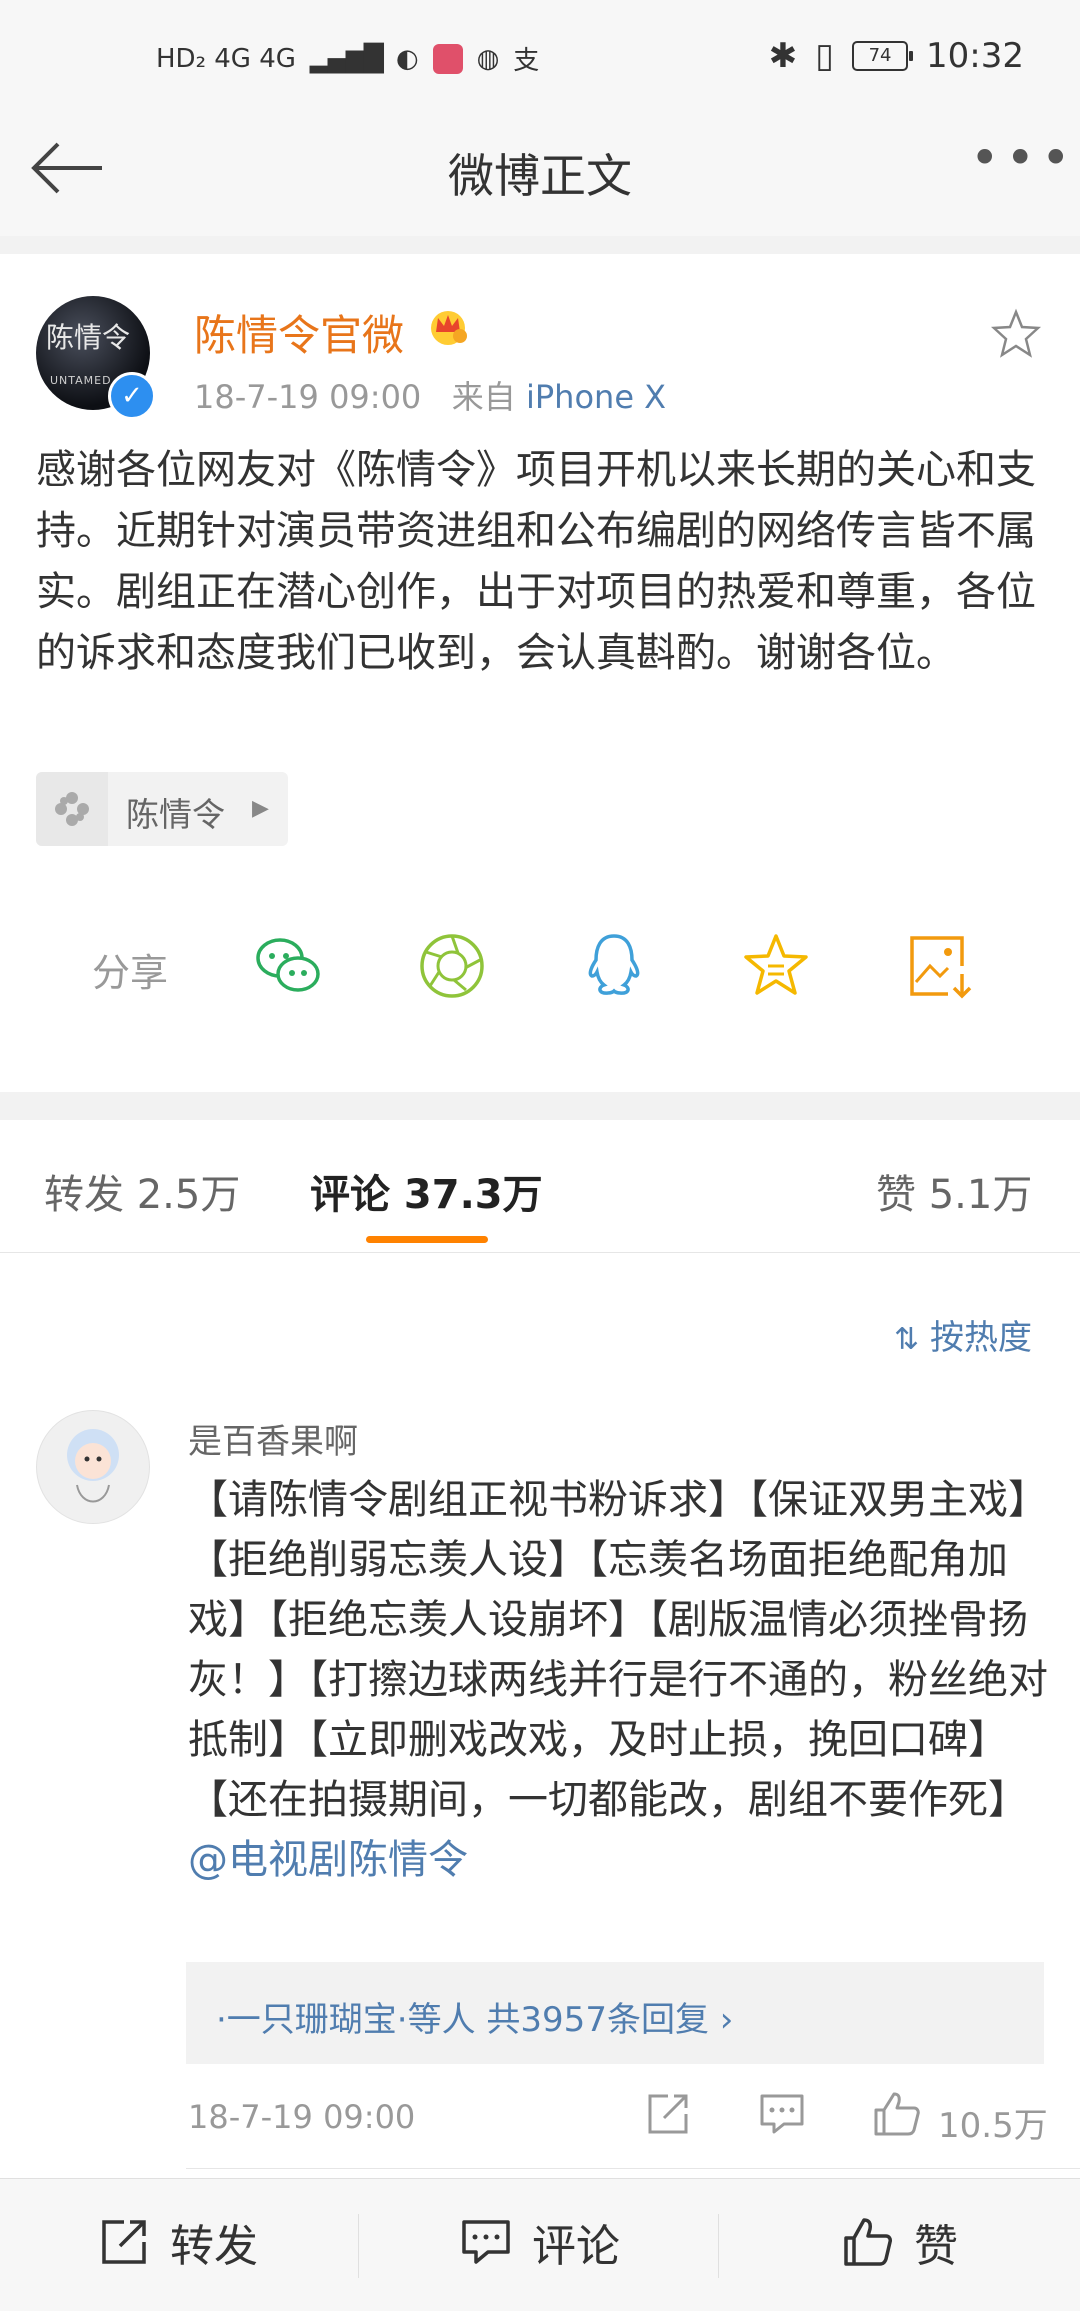  What do you see at coordinates (1023, 158) in the screenshot?
I see `more-icon: •••` at bounding box center [1023, 158].